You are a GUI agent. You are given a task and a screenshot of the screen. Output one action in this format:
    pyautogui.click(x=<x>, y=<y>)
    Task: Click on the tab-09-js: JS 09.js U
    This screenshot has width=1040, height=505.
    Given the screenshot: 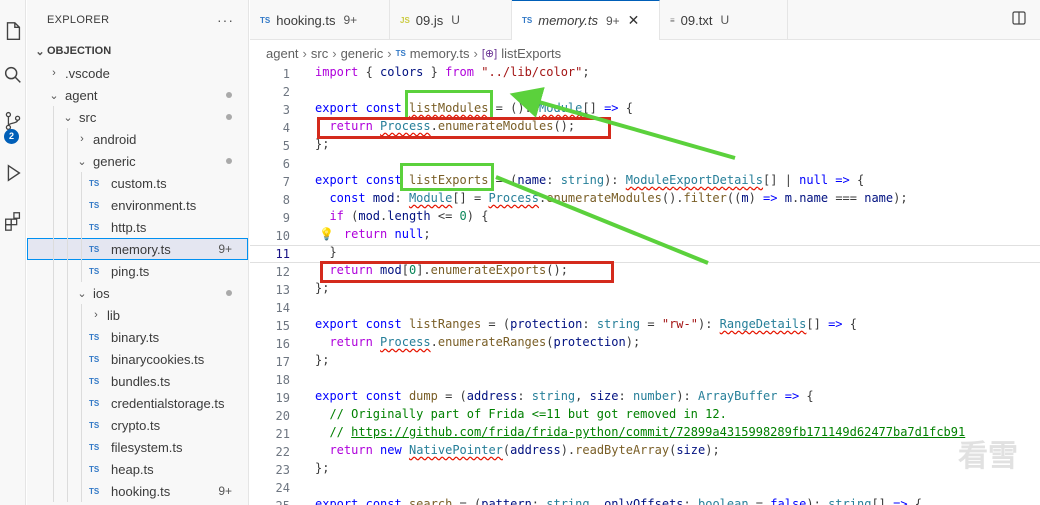 What is the action you would take?
    pyautogui.click(x=451, y=20)
    